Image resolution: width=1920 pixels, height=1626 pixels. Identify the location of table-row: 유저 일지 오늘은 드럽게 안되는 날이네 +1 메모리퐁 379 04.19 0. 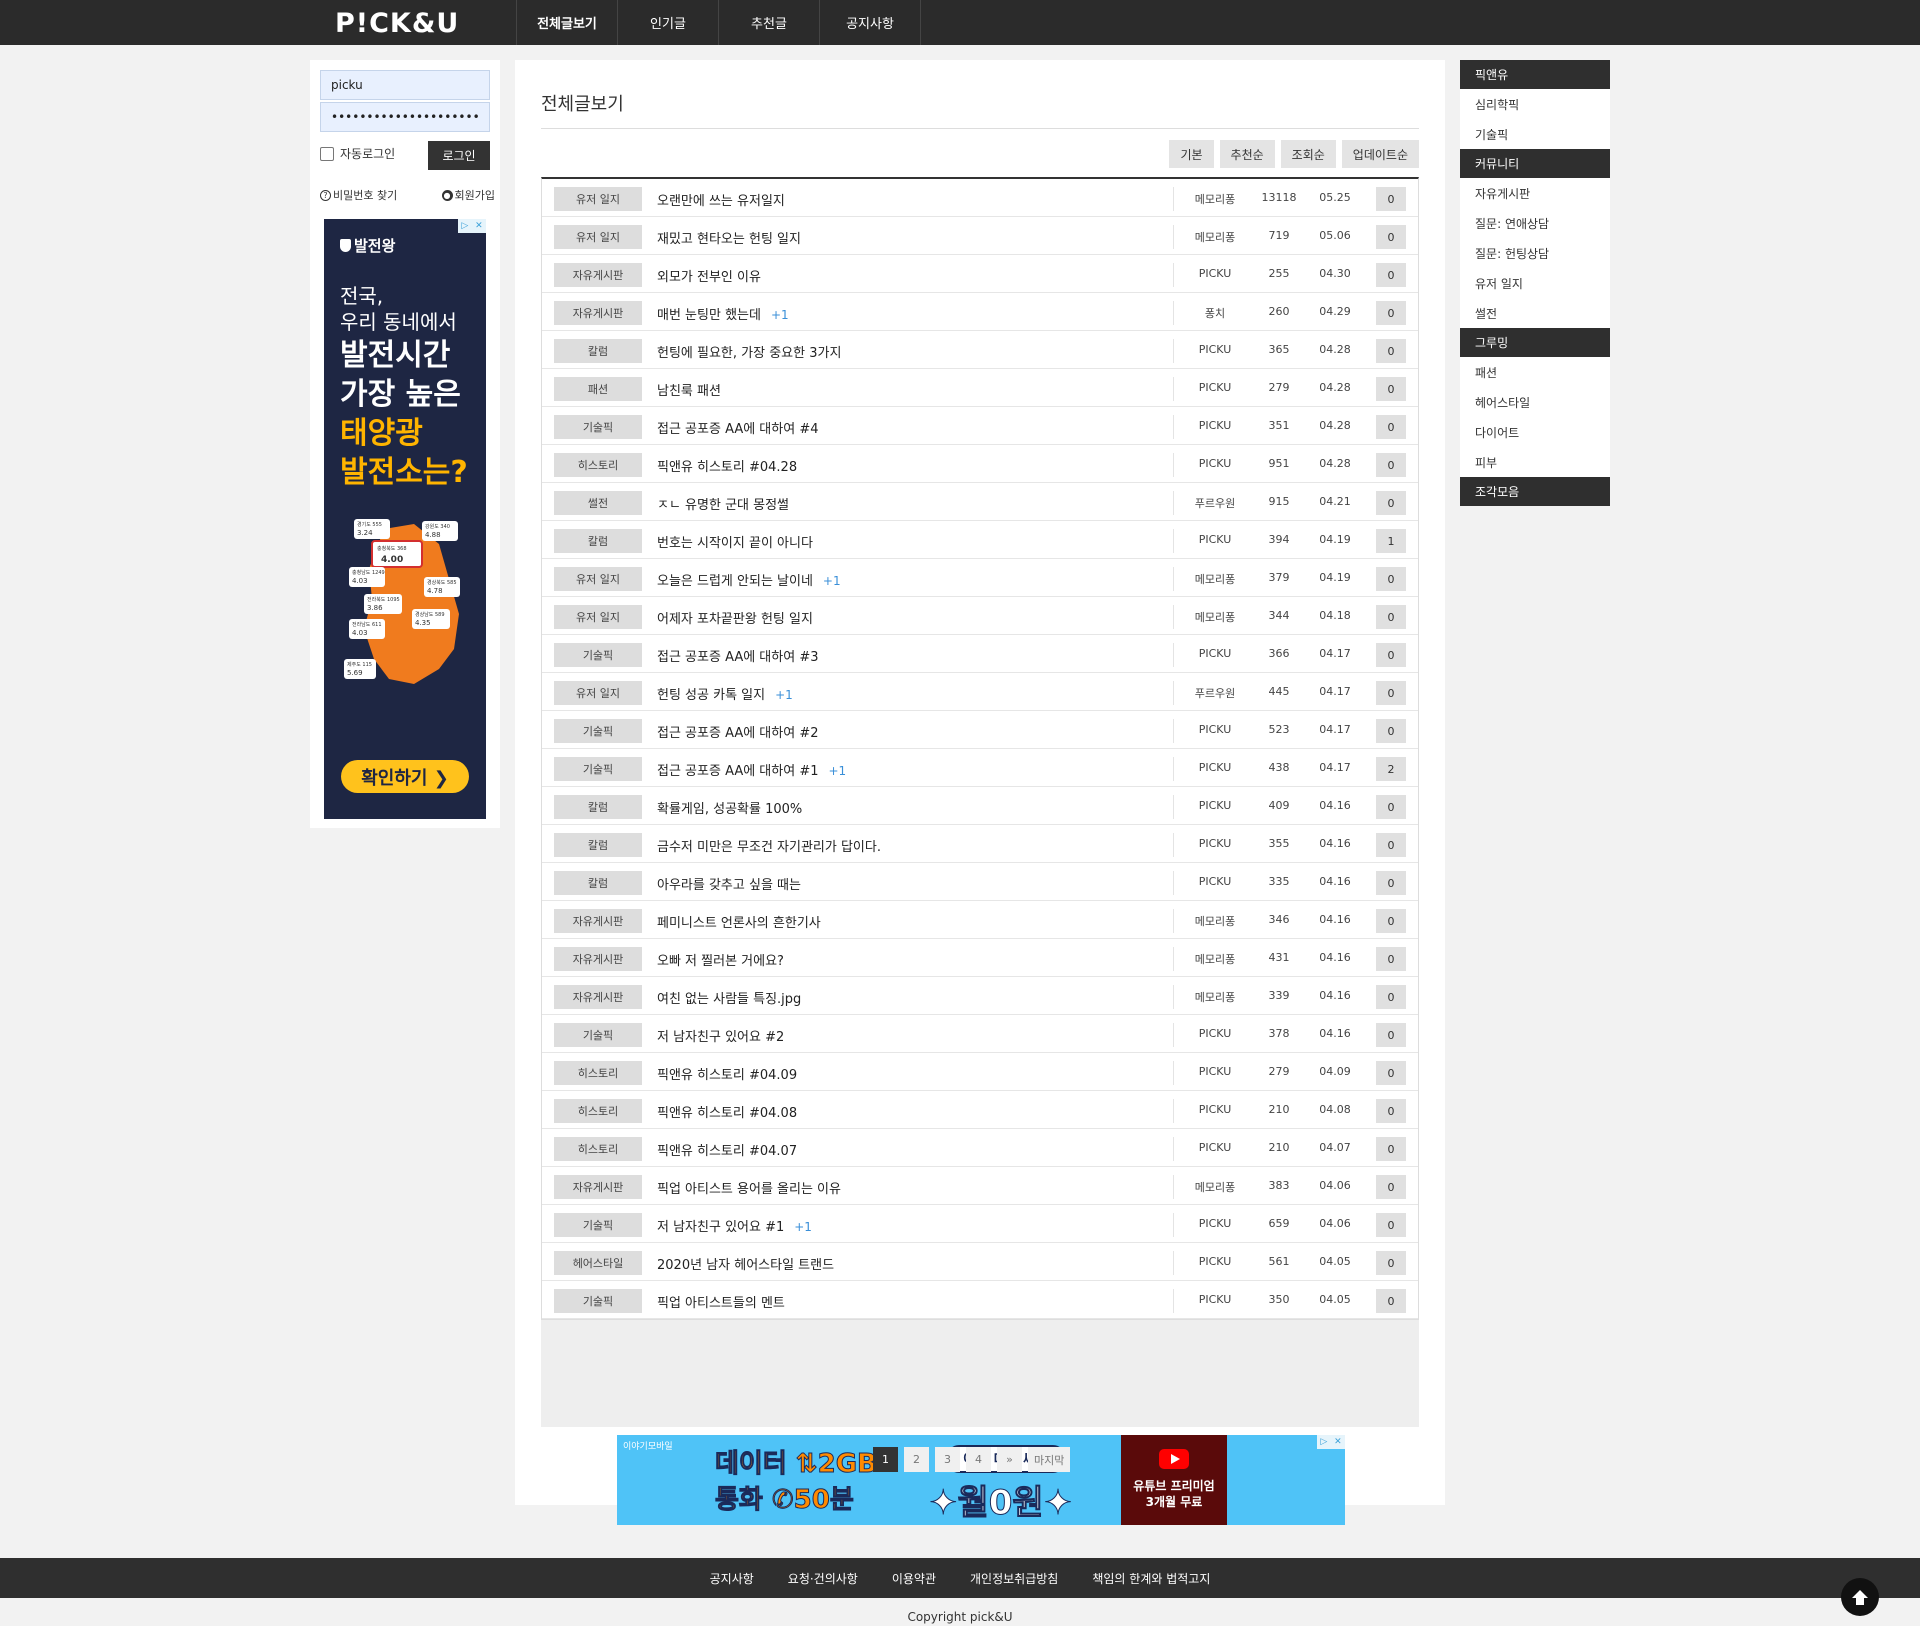
(980, 578).